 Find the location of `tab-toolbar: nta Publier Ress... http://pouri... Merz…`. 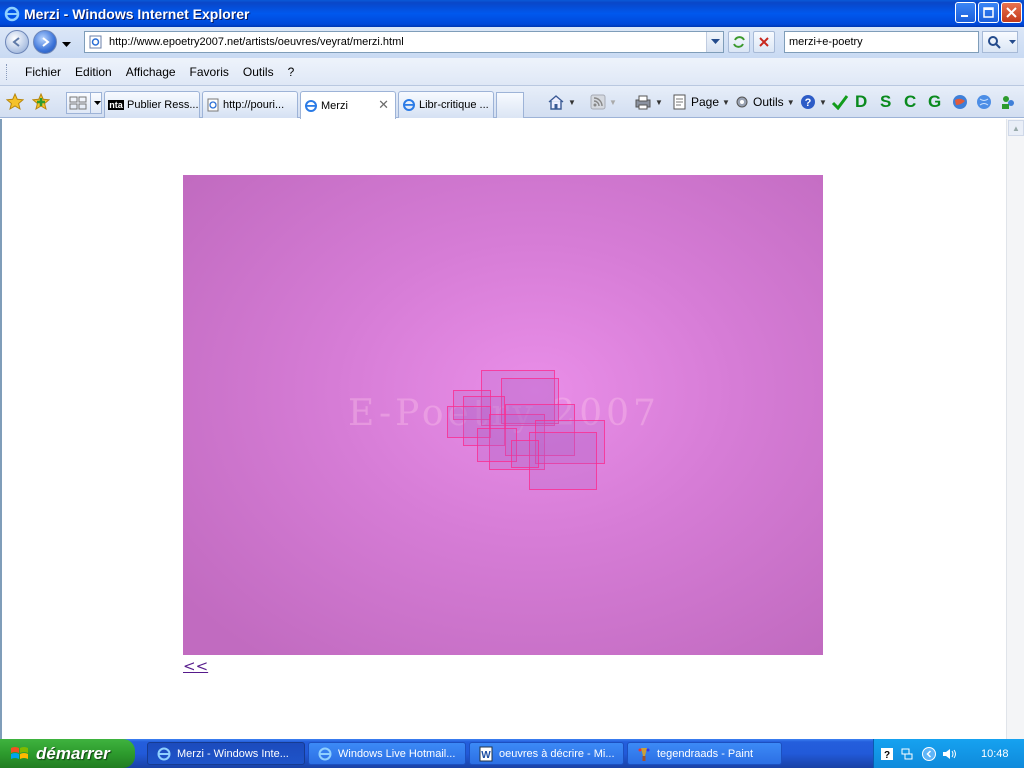

tab-toolbar: nta Publier Ress... http://pouri... Merz… is located at coordinates (512, 102).